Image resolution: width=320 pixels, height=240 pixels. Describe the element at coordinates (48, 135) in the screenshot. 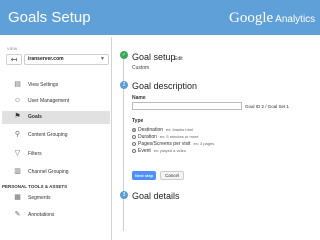

I see `sidebar-item-label: Content Grouping` at that location.